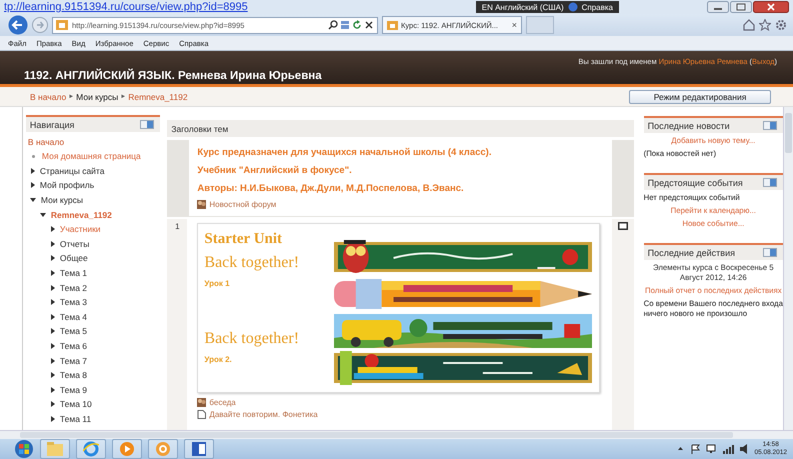 The height and width of the screenshot is (459, 793). What do you see at coordinates (201, 414) in the screenshot?
I see `page-icon` at bounding box center [201, 414].